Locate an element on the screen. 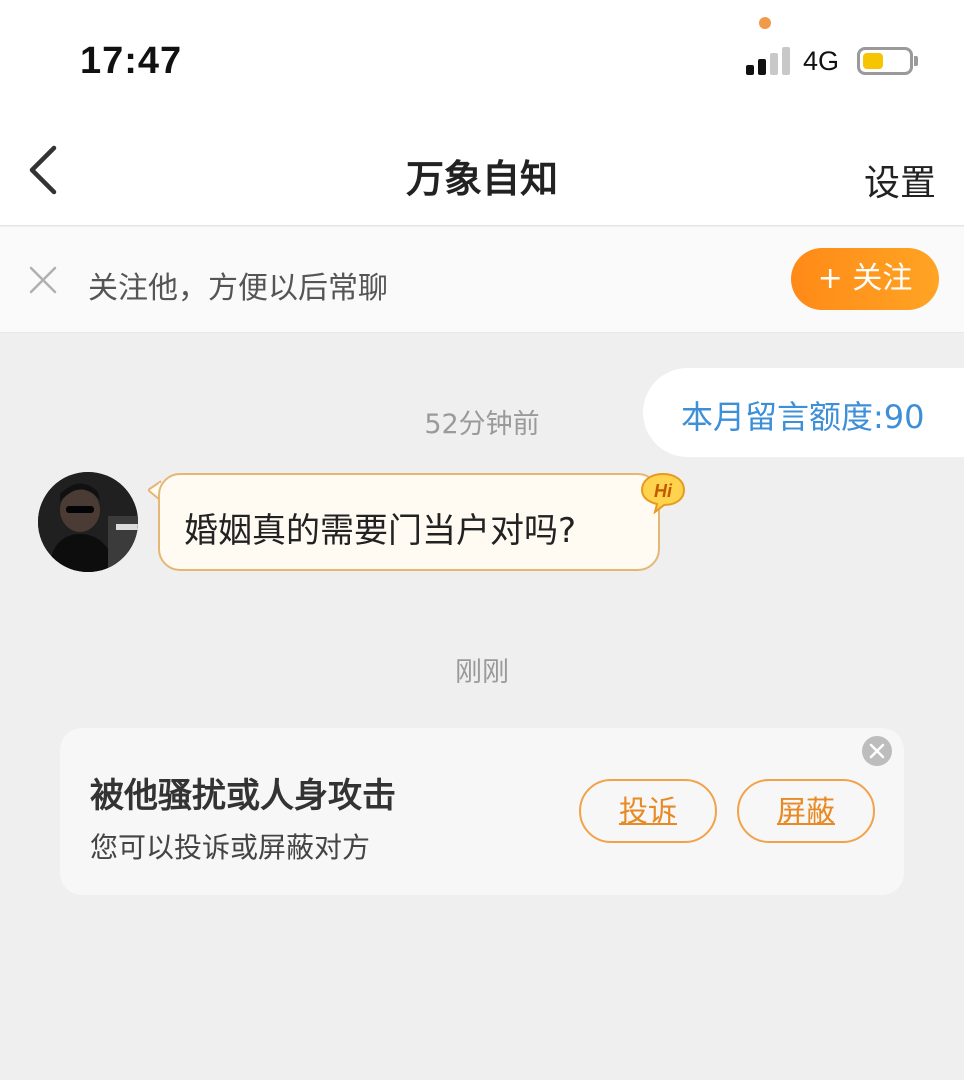 This screenshot has width=964, height=1080. message-timestamp: 52分钟前 is located at coordinates (482, 424).